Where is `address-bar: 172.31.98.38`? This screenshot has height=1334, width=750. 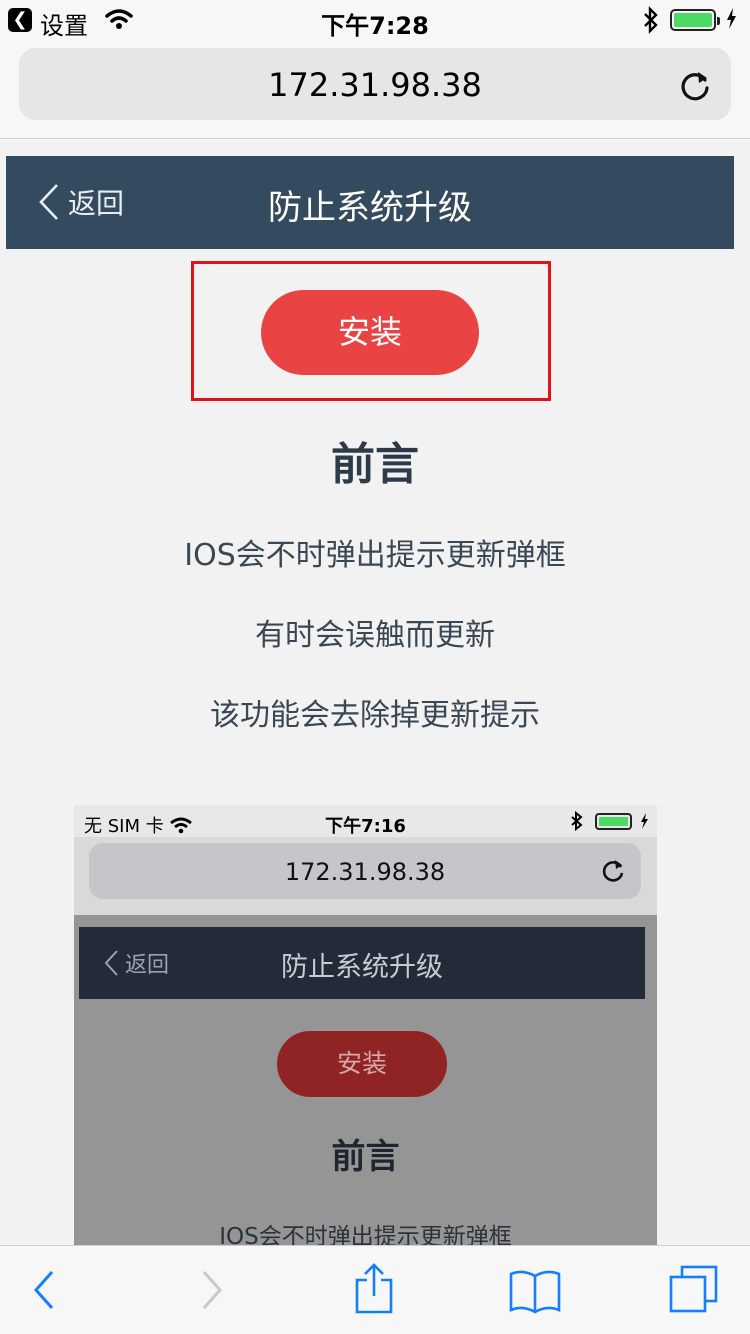
address-bar: 172.31.98.38 is located at coordinates (375, 84).